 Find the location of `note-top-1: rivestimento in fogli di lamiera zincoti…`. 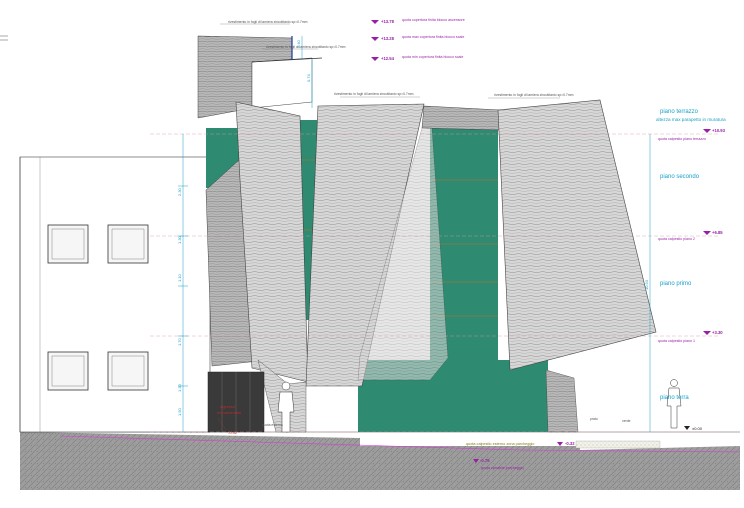

note-top-1: rivestimento in fogli di lamiera zincoti… is located at coordinates (268, 22).